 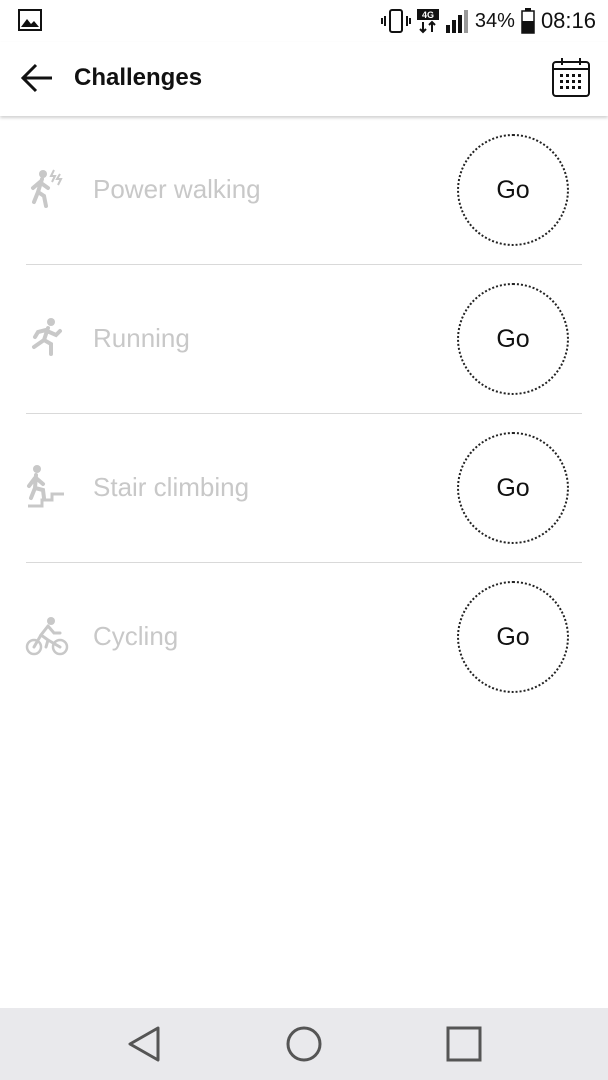 What do you see at coordinates (304, 339) in the screenshot?
I see `challenge-row-running: Running Go` at bounding box center [304, 339].